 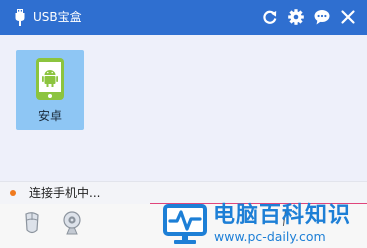 What do you see at coordinates (270, 236) in the screenshot?
I see `watermark-url: www.pc-daily.com` at bounding box center [270, 236].